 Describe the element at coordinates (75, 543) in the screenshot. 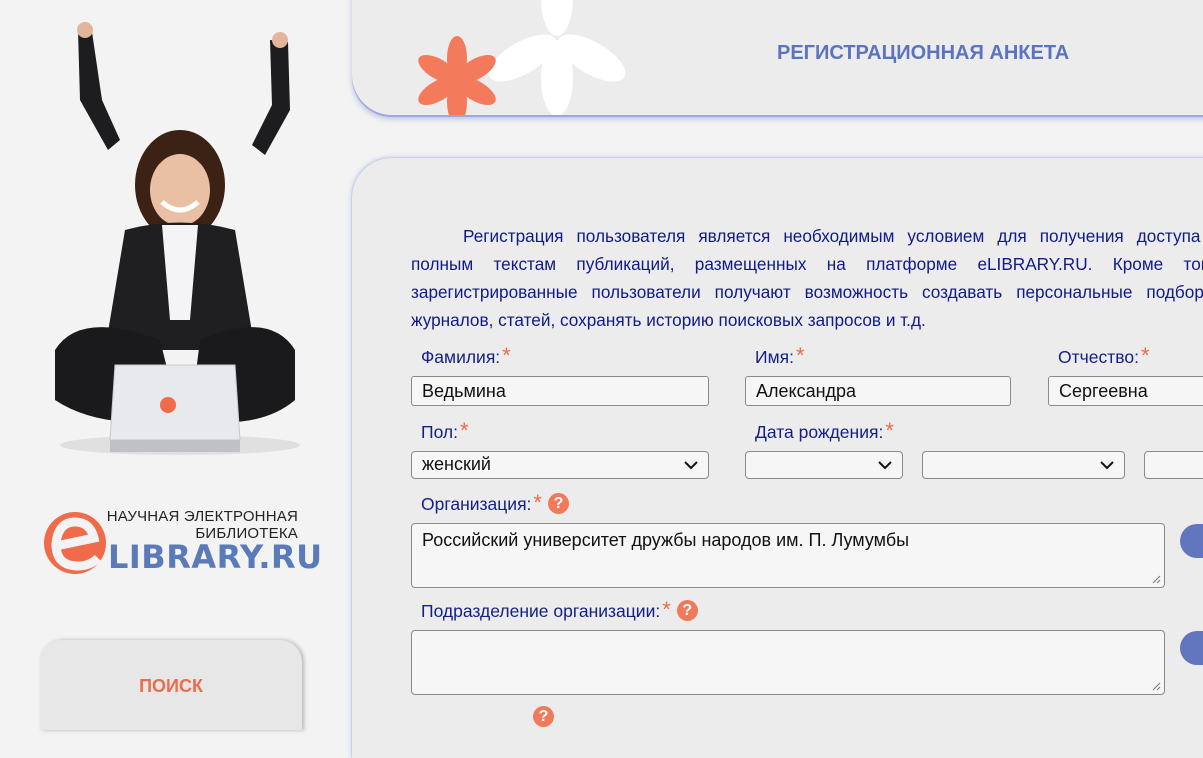

I see `logo-e-mark` at that location.